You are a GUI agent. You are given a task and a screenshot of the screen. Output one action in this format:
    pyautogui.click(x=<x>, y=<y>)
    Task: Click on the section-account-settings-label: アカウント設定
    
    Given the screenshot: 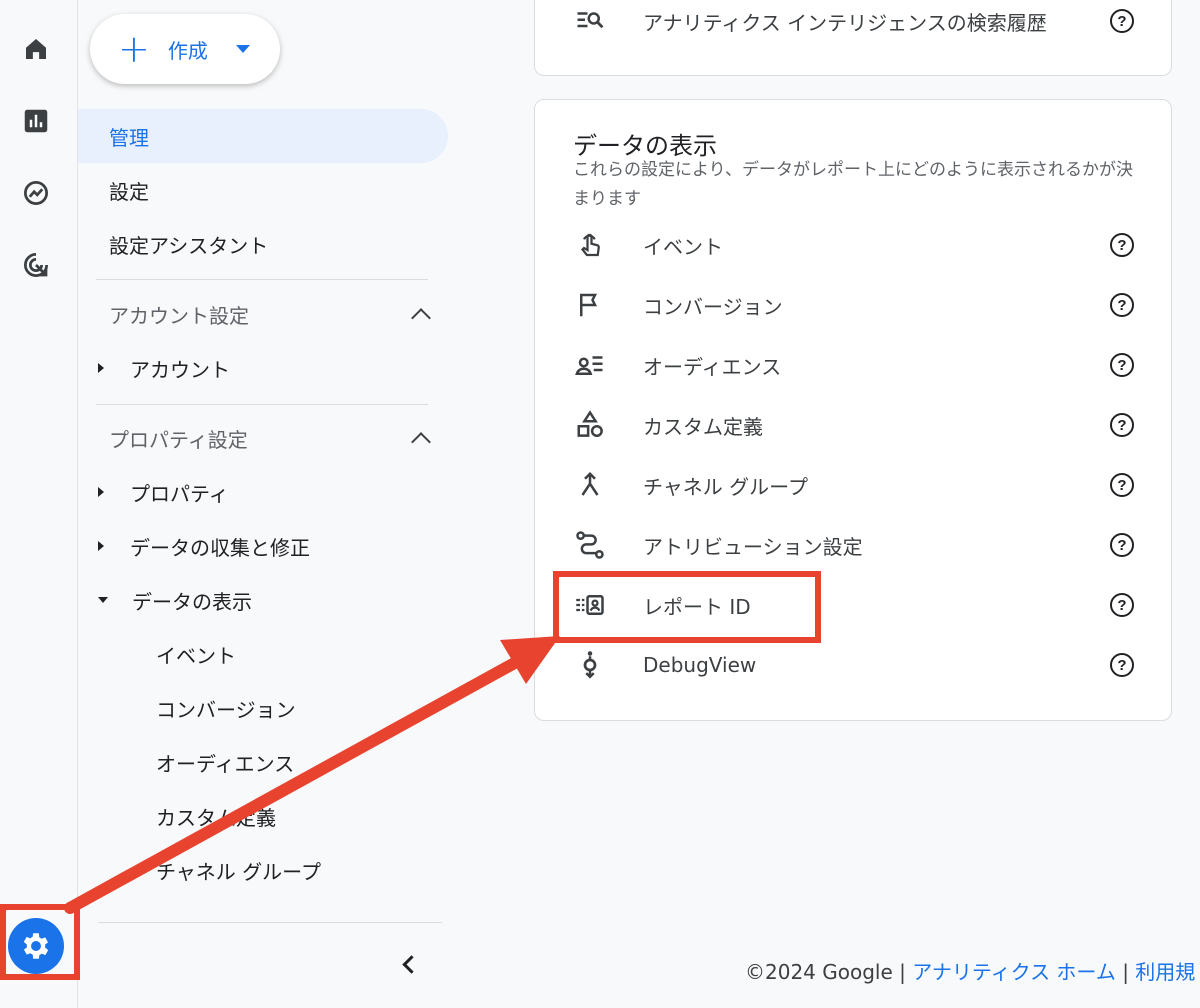 What is the action you would take?
    pyautogui.click(x=179, y=315)
    